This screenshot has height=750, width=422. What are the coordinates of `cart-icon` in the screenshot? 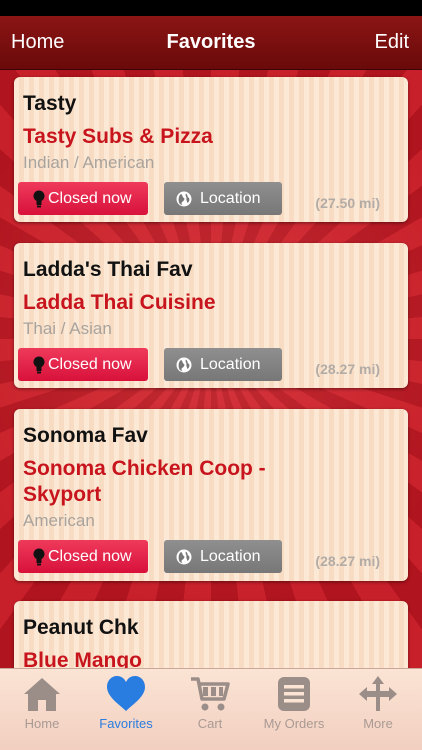 It's located at (210, 694).